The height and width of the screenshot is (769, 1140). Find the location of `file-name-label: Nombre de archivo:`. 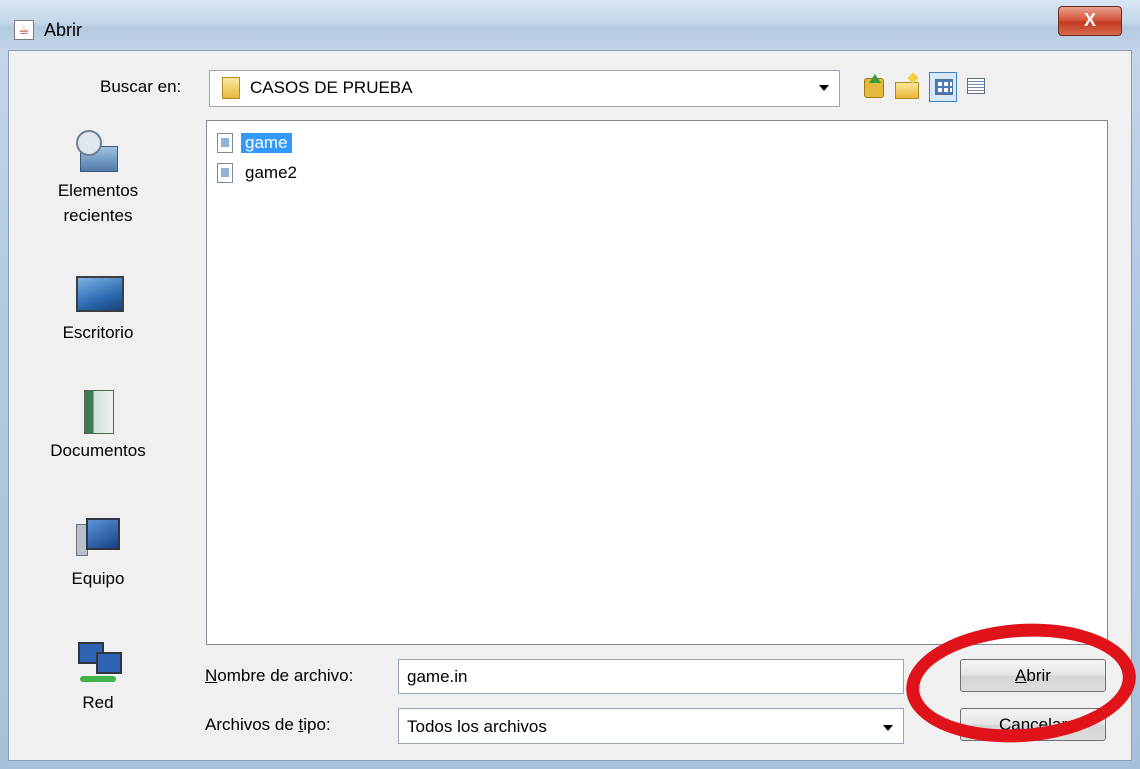

file-name-label: Nombre de archivo: is located at coordinates (279, 676).